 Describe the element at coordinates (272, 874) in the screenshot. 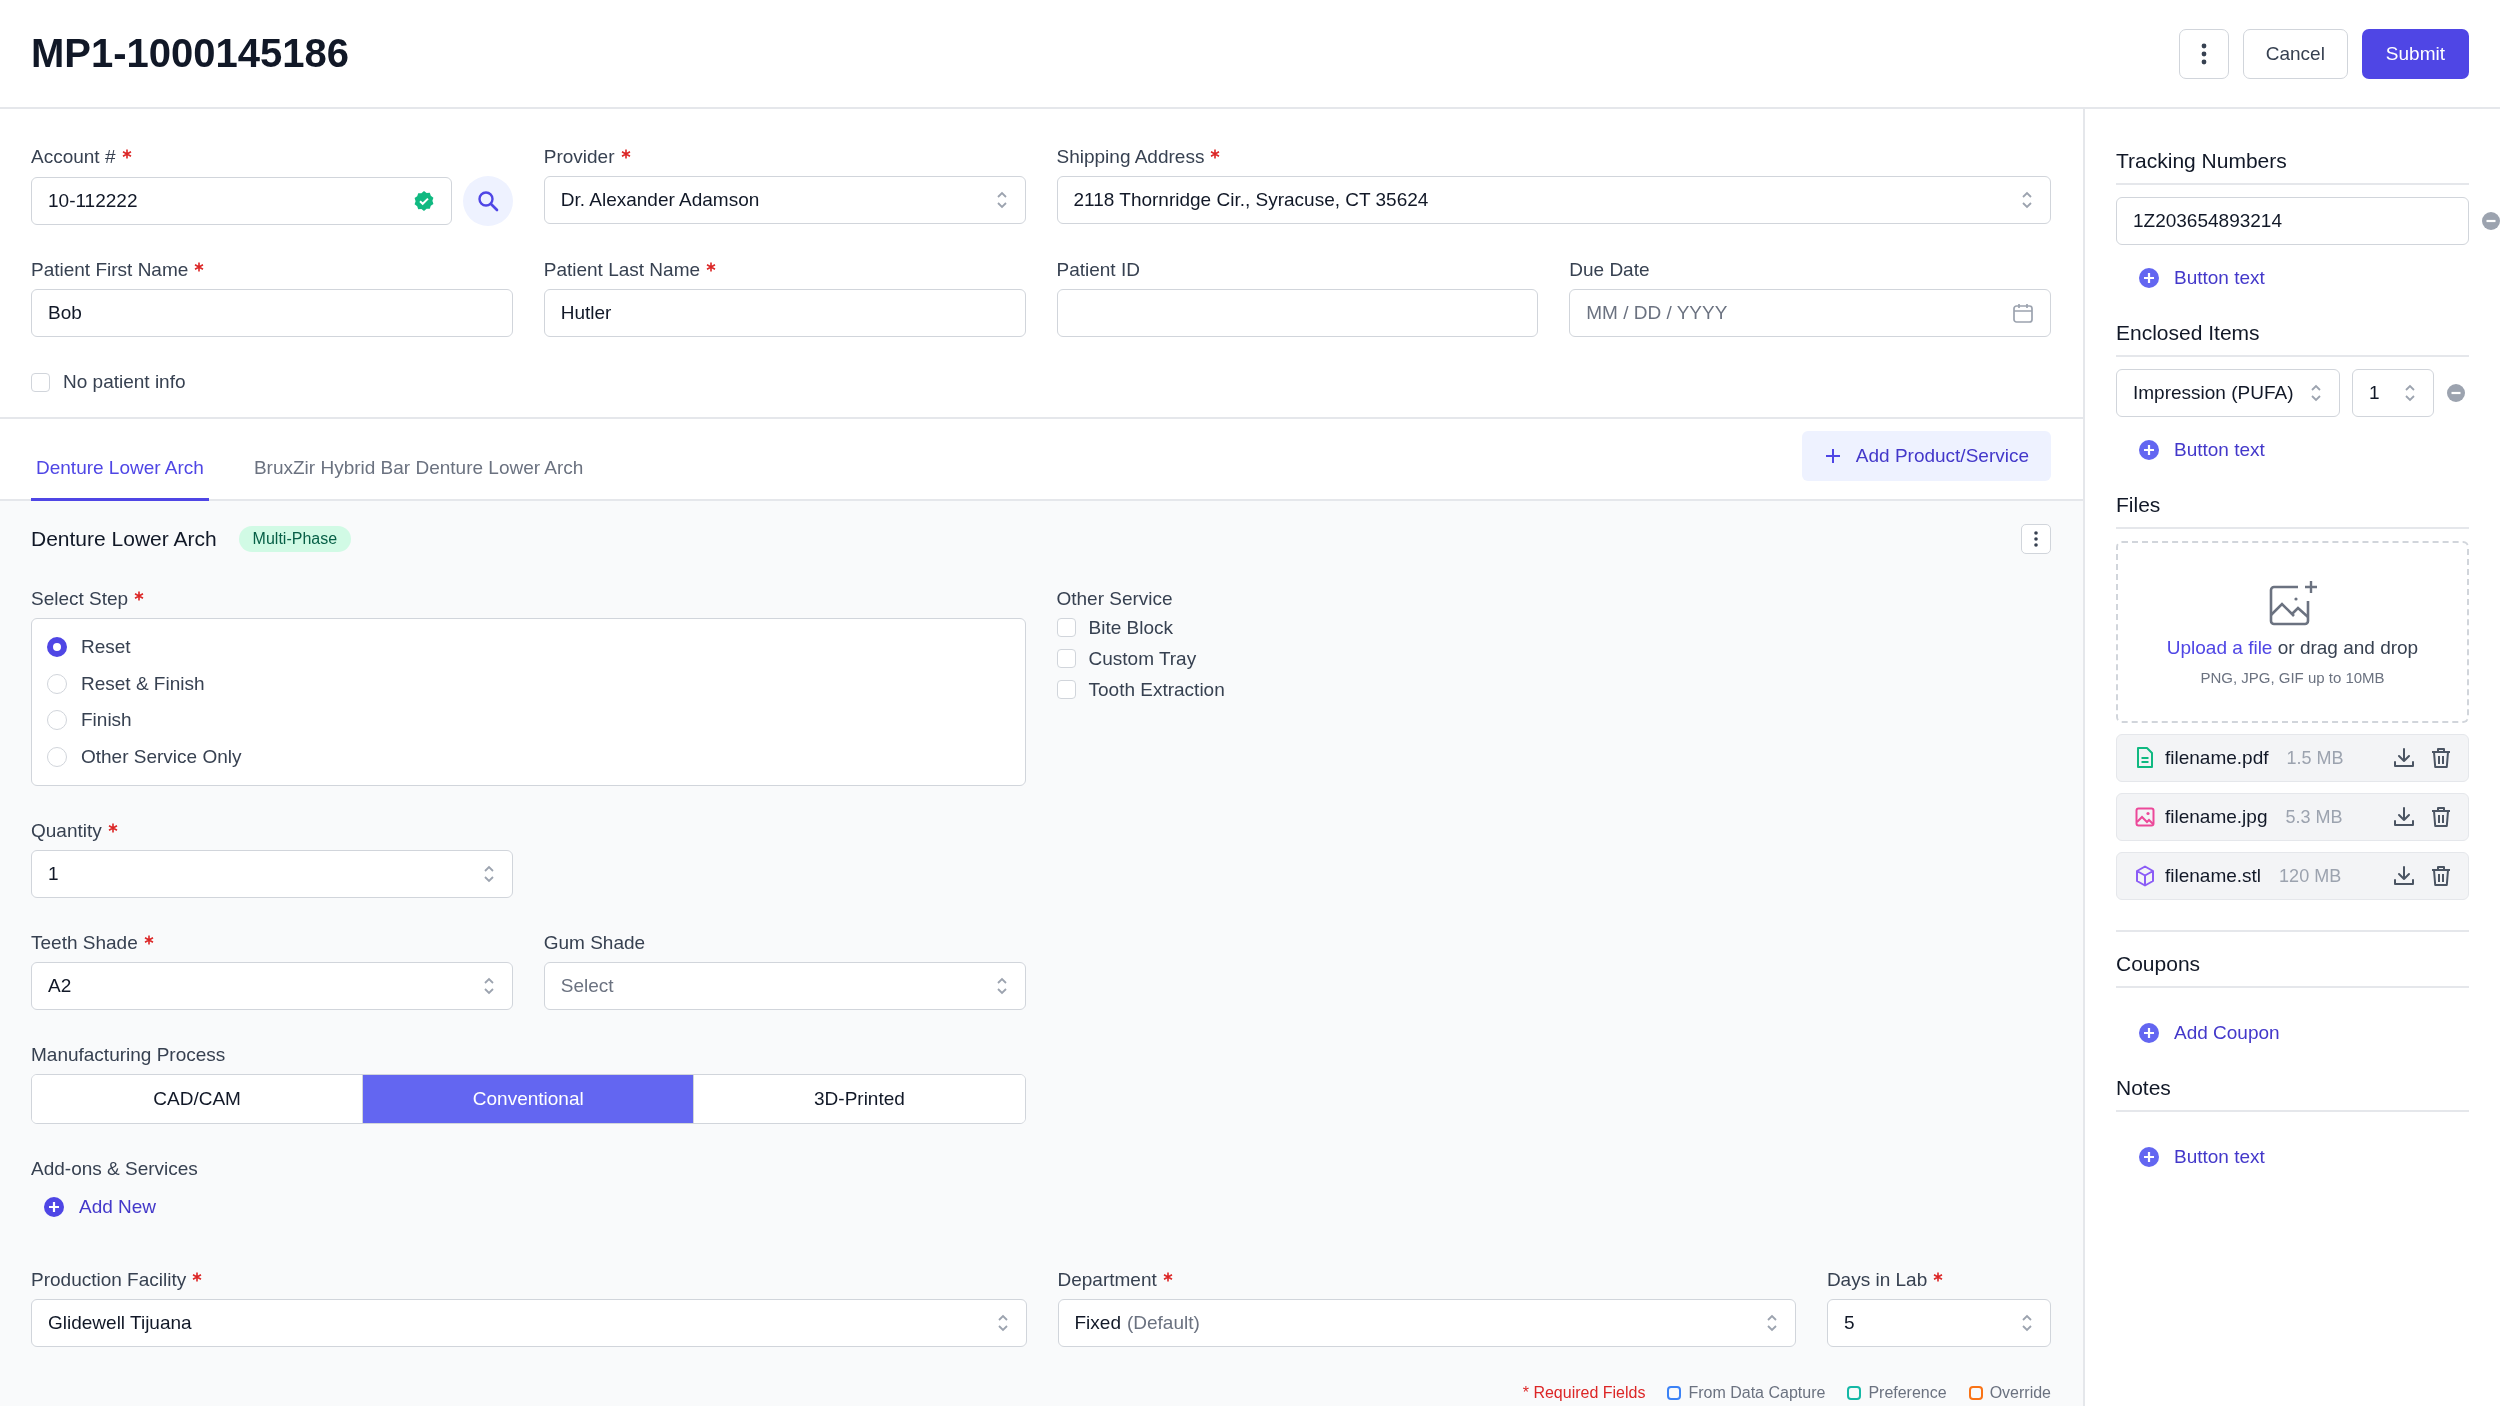

I see `select-field: 1` at that location.